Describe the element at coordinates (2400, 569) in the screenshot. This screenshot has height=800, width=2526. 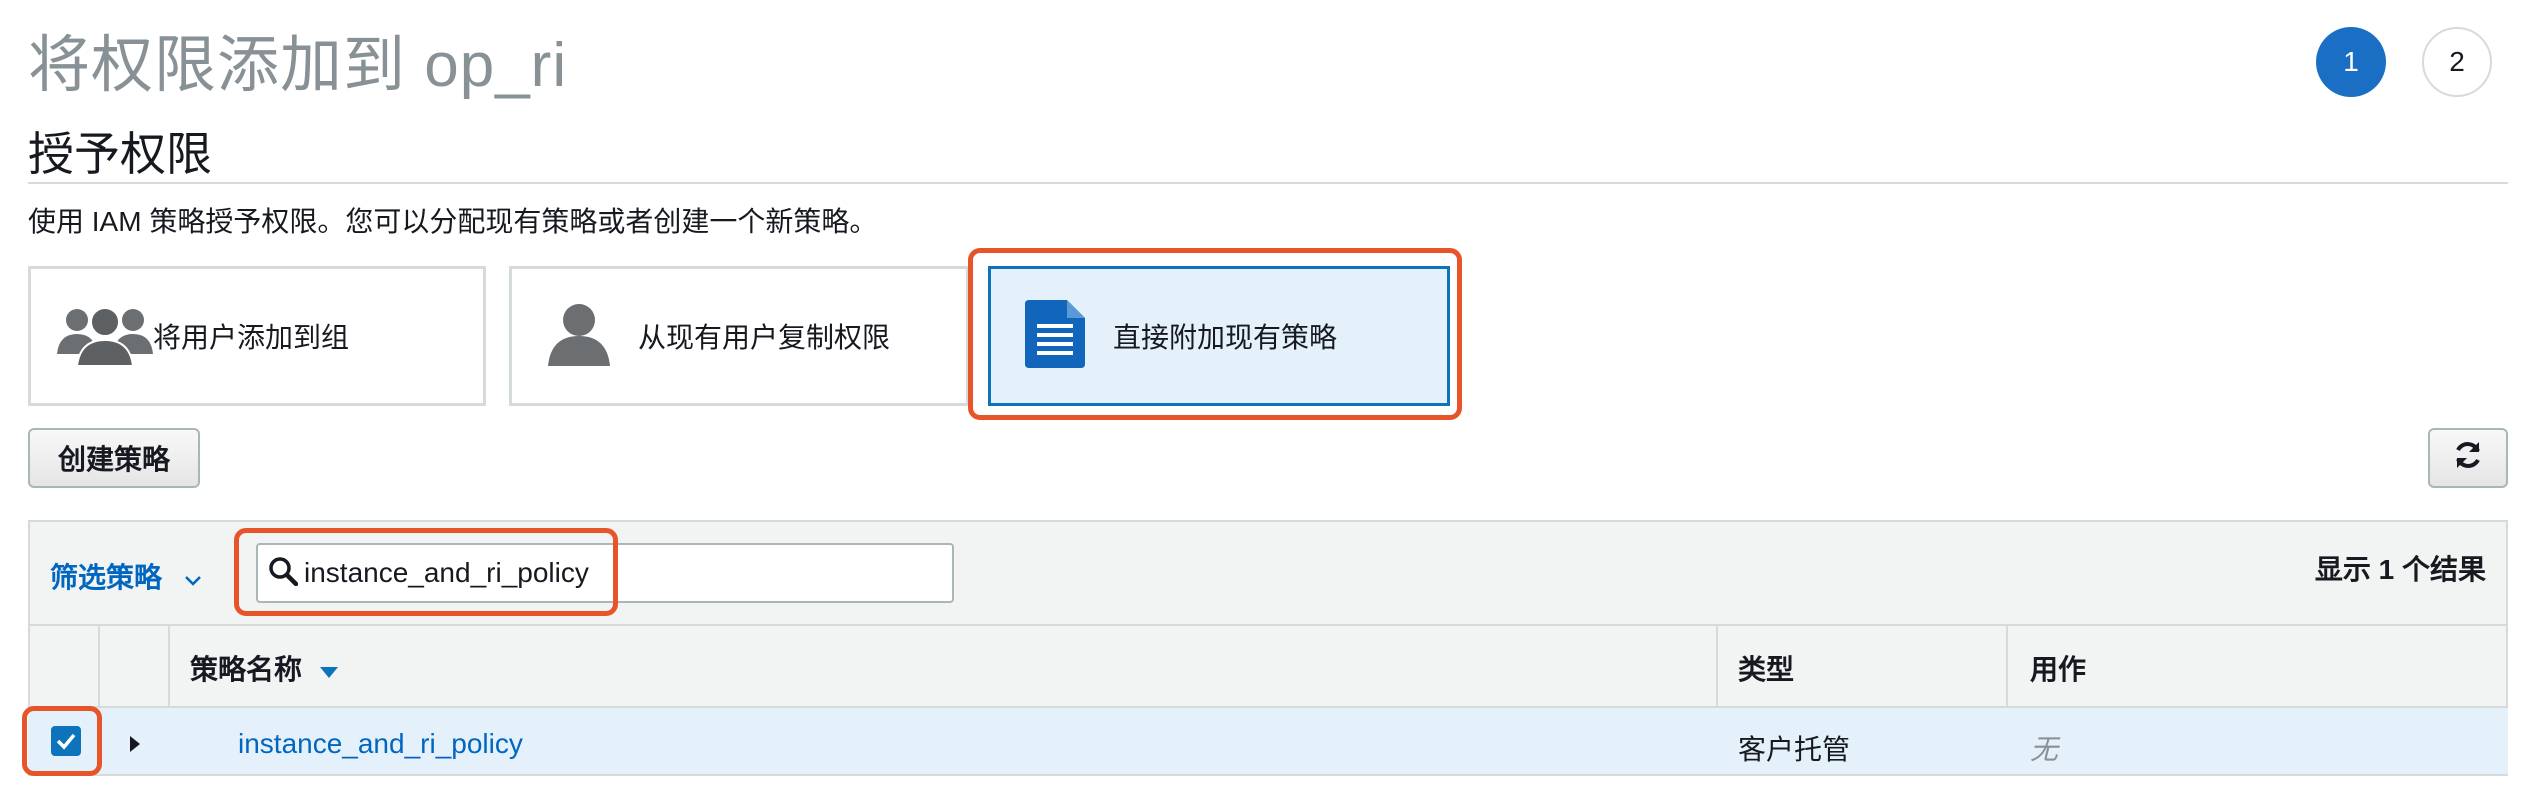
I see `result-count: 显示 1 个结果` at that location.